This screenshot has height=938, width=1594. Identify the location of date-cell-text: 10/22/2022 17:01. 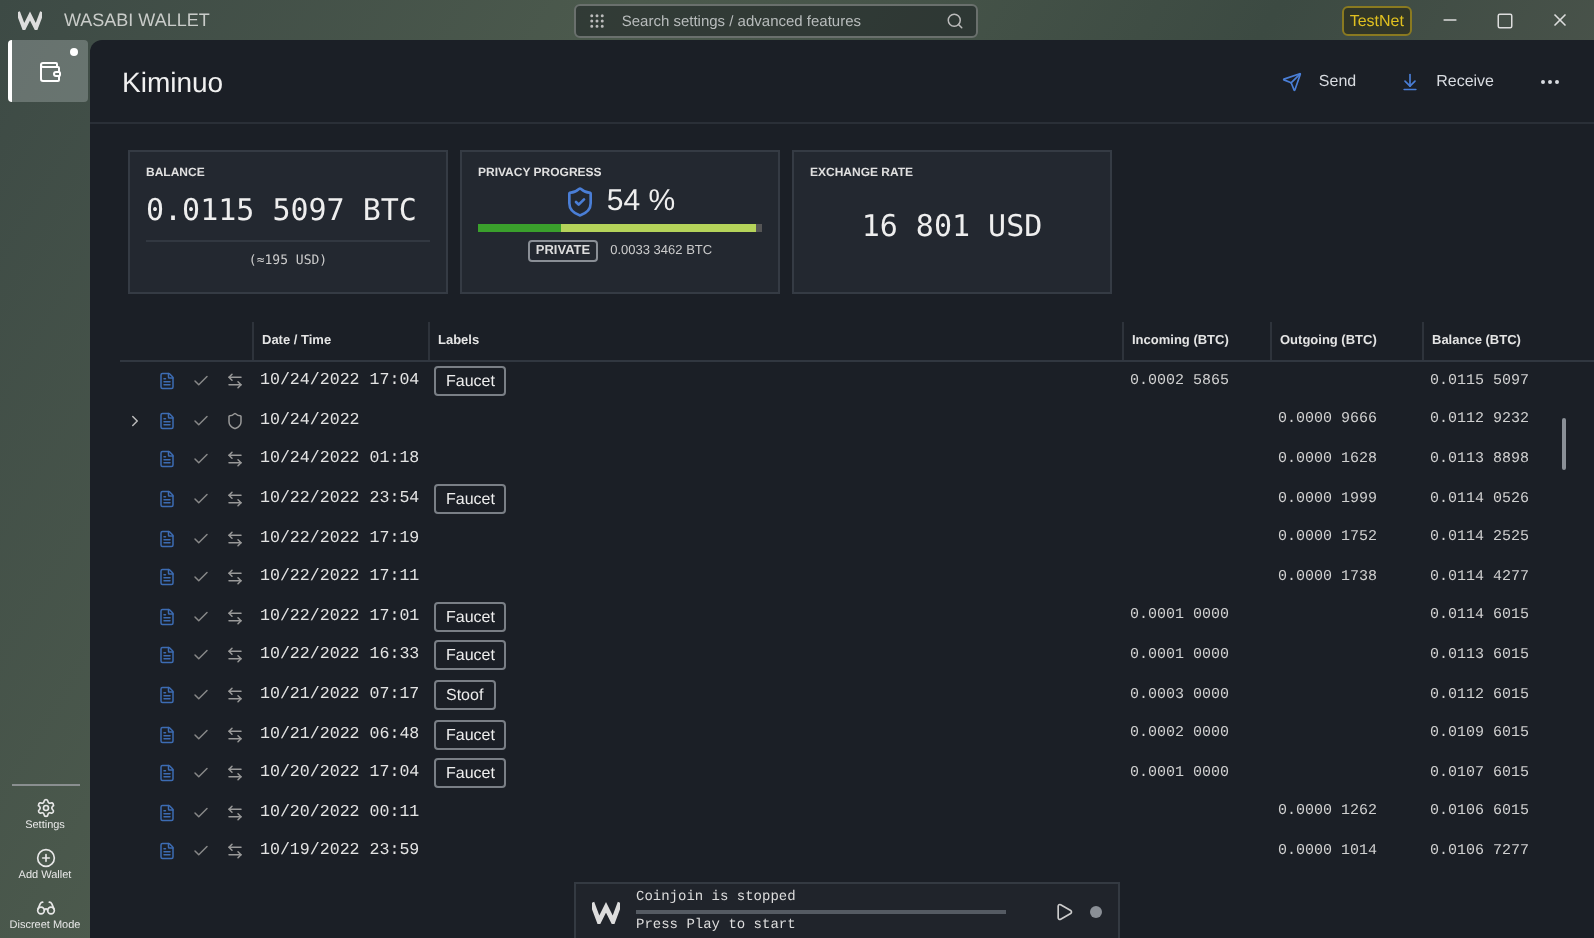
(340, 616).